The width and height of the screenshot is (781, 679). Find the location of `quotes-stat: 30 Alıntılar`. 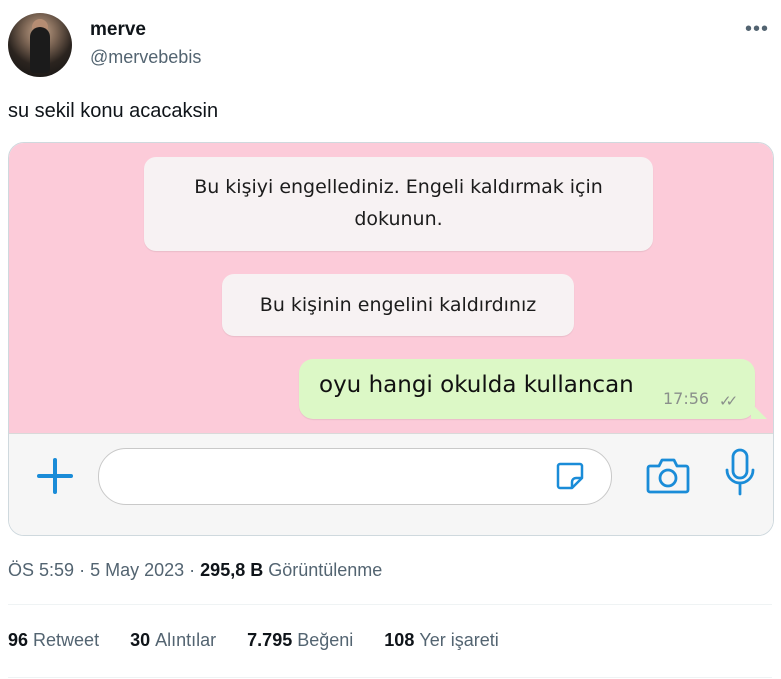

quotes-stat: 30 Alıntılar is located at coordinates (173, 640).